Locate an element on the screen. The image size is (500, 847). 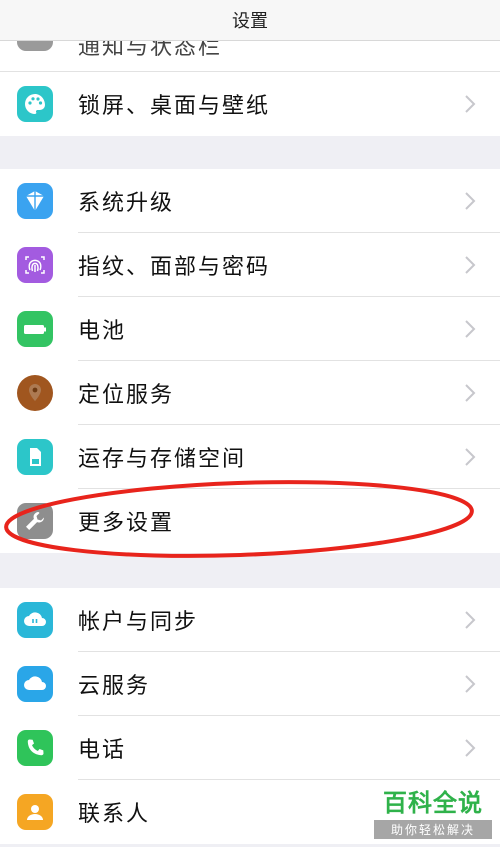
settings-item-system-upgrade: 系统升级 is located at coordinates (250, 201).